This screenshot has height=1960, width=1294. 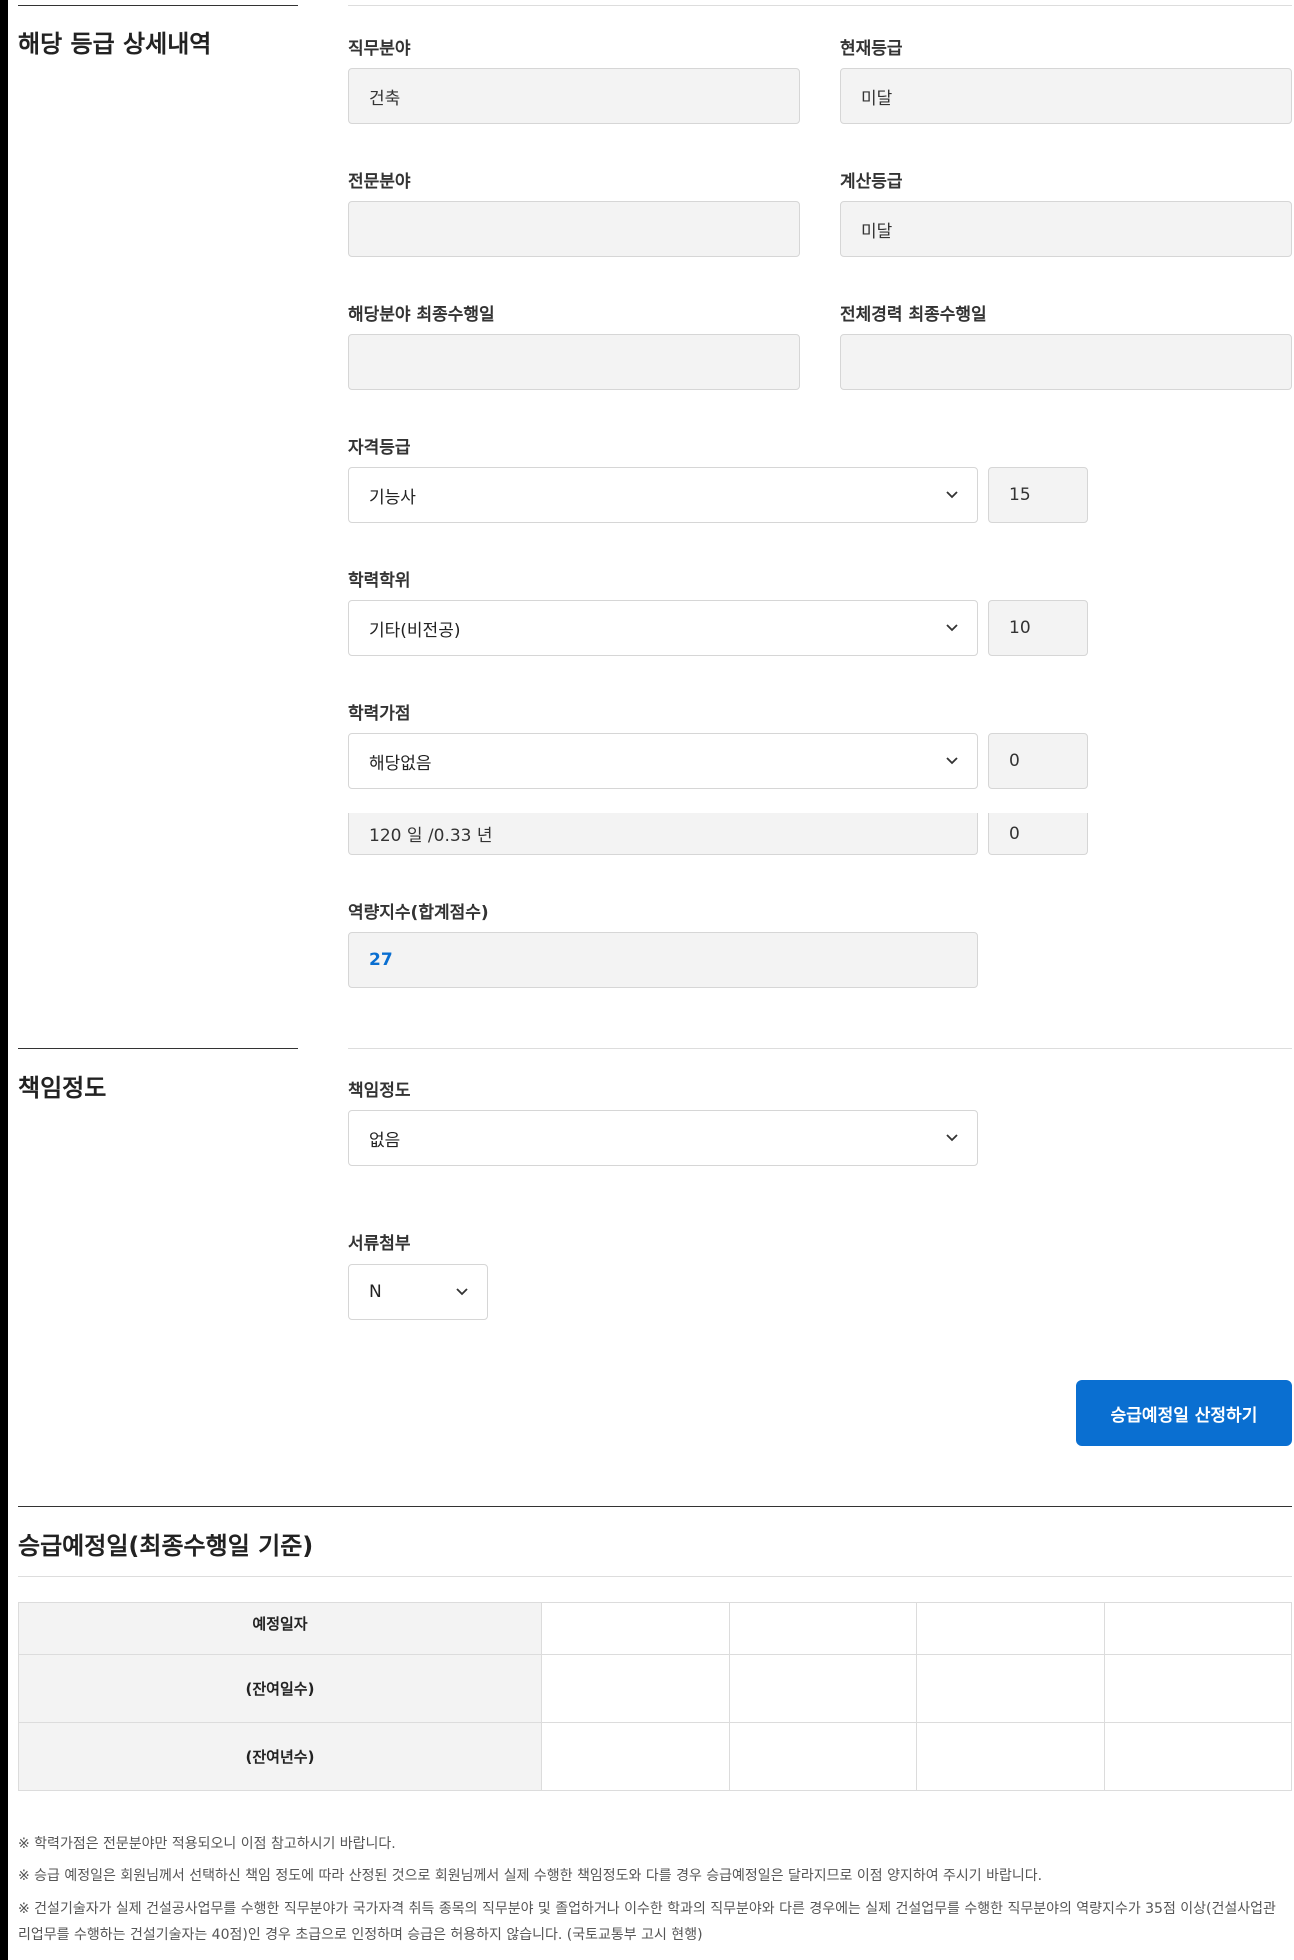 I want to click on education-score: 10, so click(x=1038, y=628).